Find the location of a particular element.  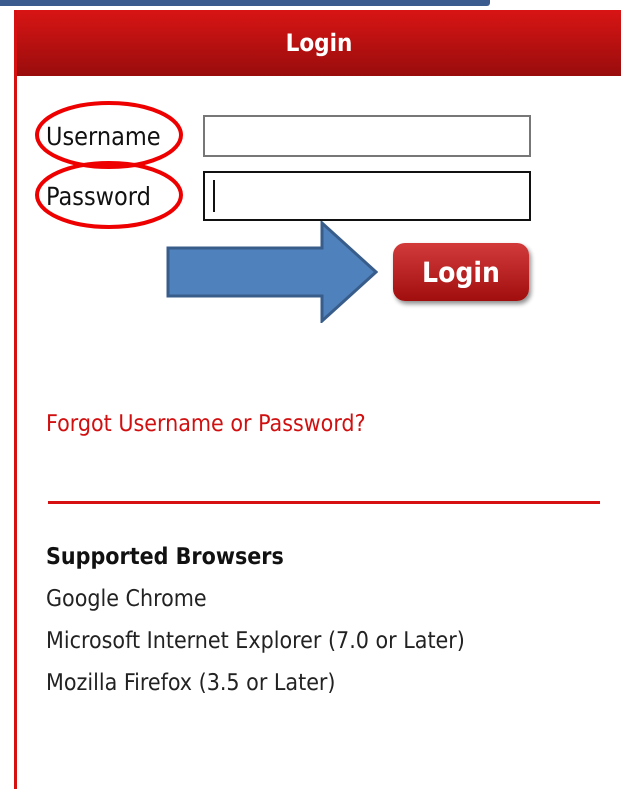

browser-name: Microsoft Internet Explorer (7.0 or Later) is located at coordinates (256, 641).